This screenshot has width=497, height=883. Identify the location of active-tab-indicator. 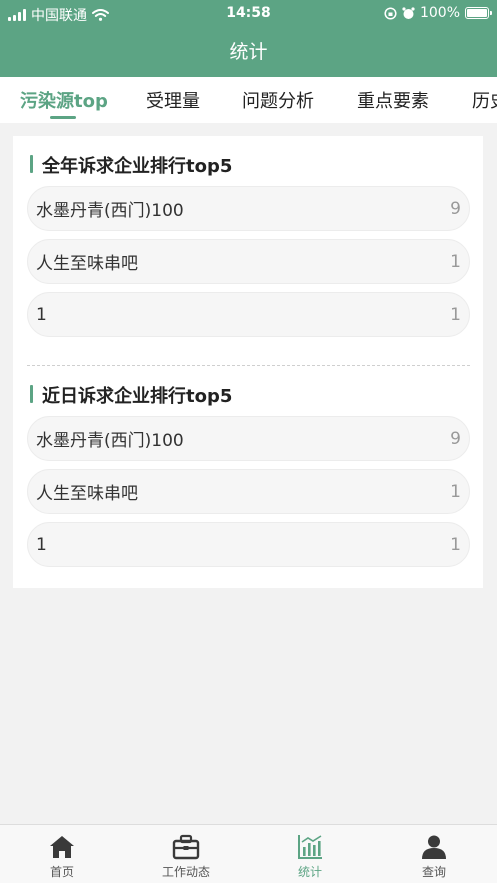
(63, 117).